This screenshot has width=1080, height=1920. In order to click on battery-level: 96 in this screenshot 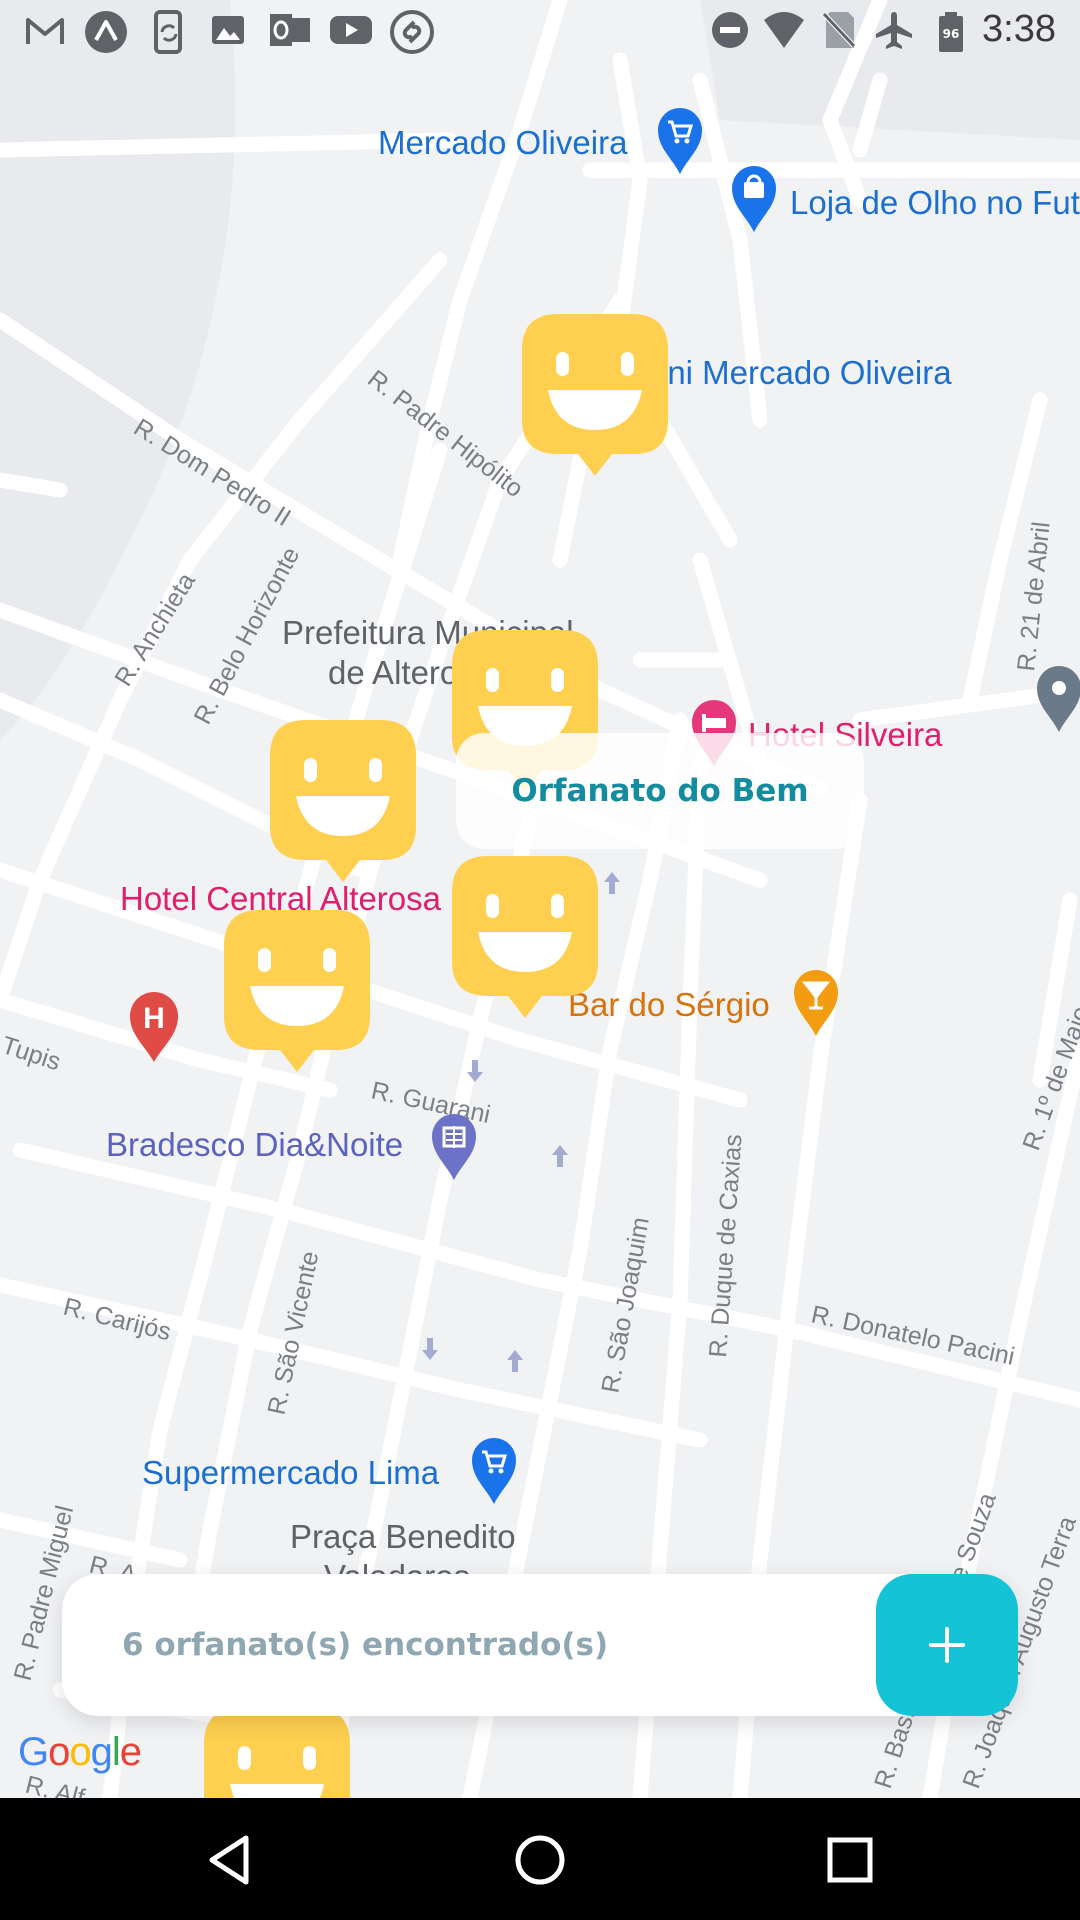, I will do `click(951, 34)`.